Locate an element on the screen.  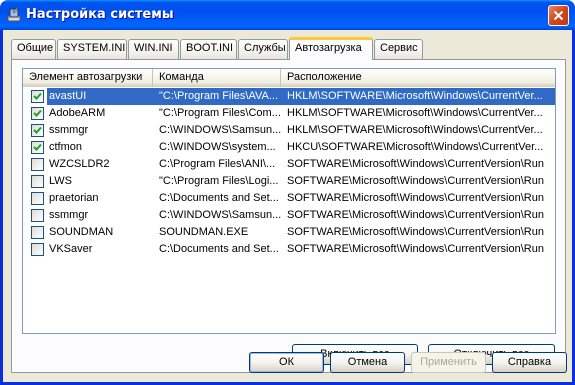
item-name: ctfmon is located at coordinates (66, 147).